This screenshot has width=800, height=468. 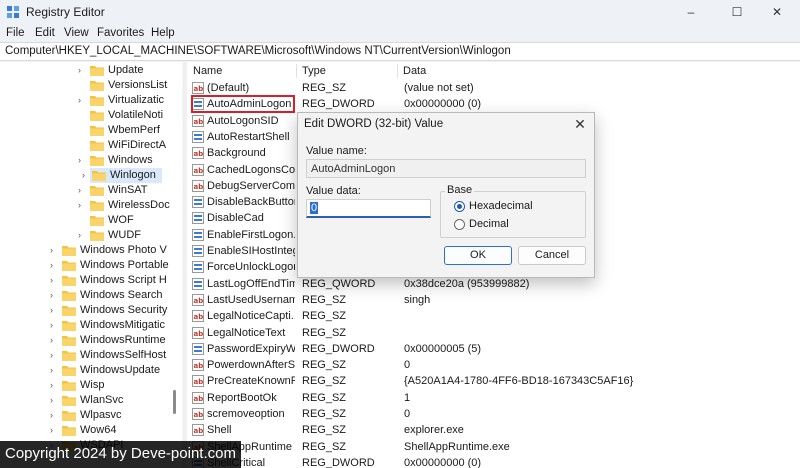 I want to click on tree-item-label: WOF, so click(x=121, y=220).